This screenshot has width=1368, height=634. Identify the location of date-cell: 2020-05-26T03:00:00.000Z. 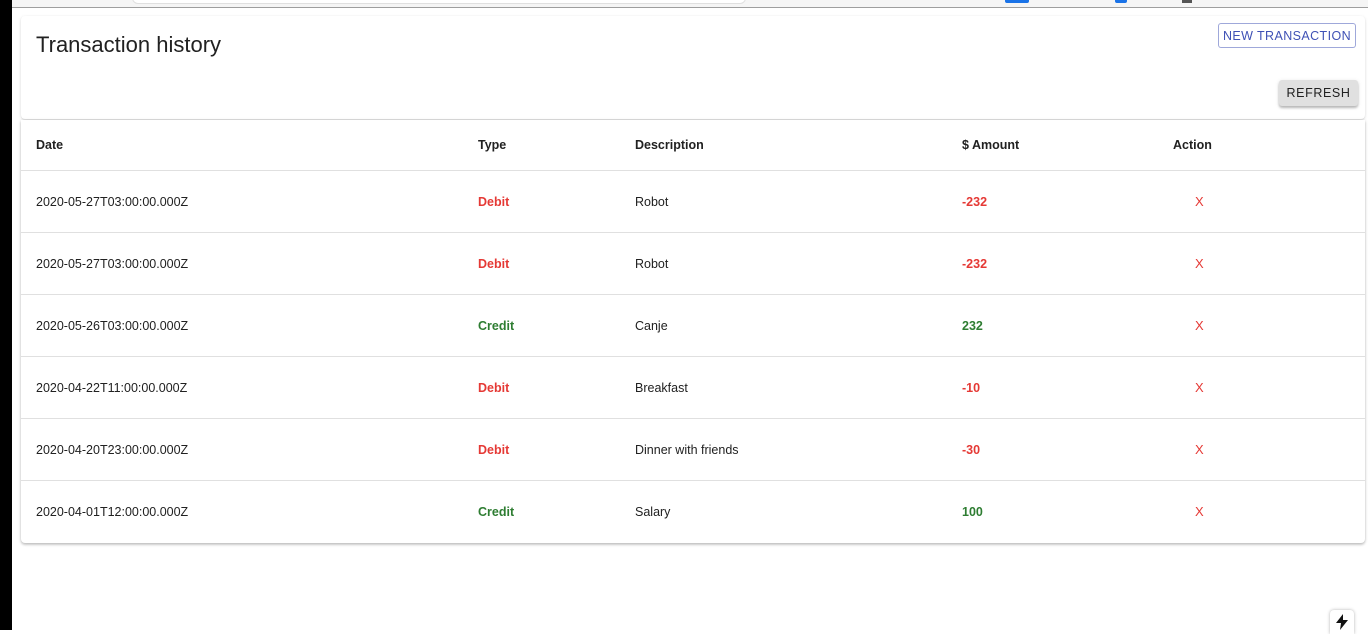
(242, 325).